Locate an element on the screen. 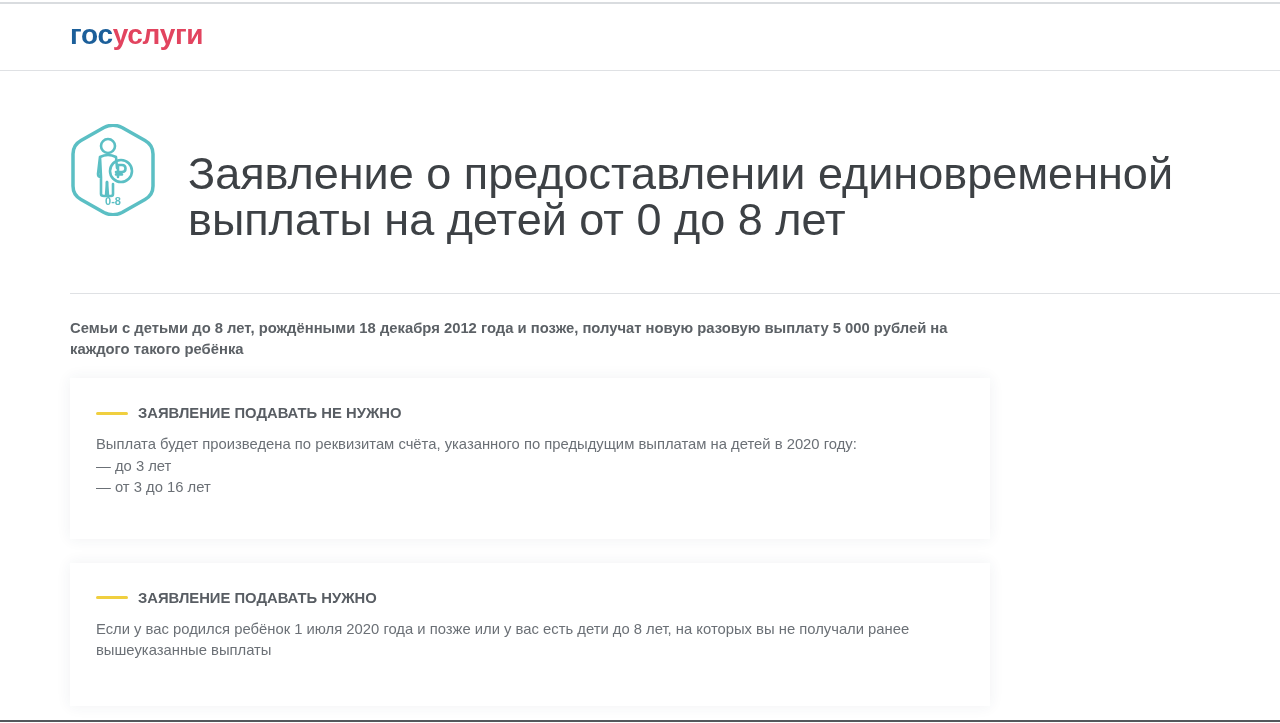 Image resolution: width=1280 pixels, height=723 pixels. card-title: ЗАЯВЛЕНИЕ ПОДАВАТЬ НЕ НУЖНО is located at coordinates (270, 413).